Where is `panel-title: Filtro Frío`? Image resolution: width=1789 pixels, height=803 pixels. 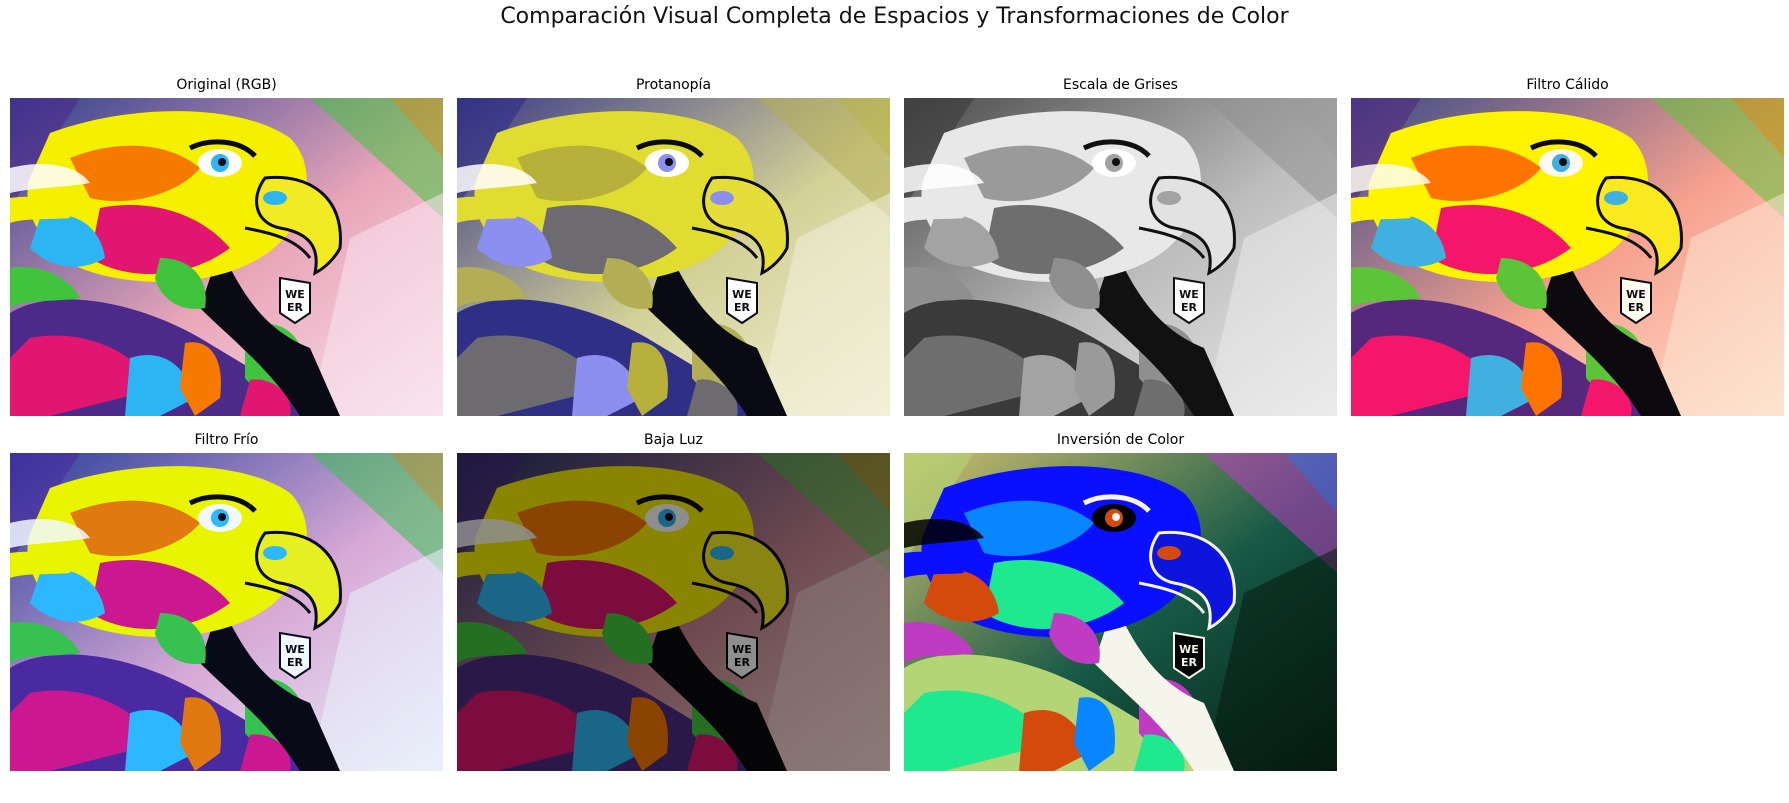 panel-title: Filtro Frío is located at coordinates (226, 440).